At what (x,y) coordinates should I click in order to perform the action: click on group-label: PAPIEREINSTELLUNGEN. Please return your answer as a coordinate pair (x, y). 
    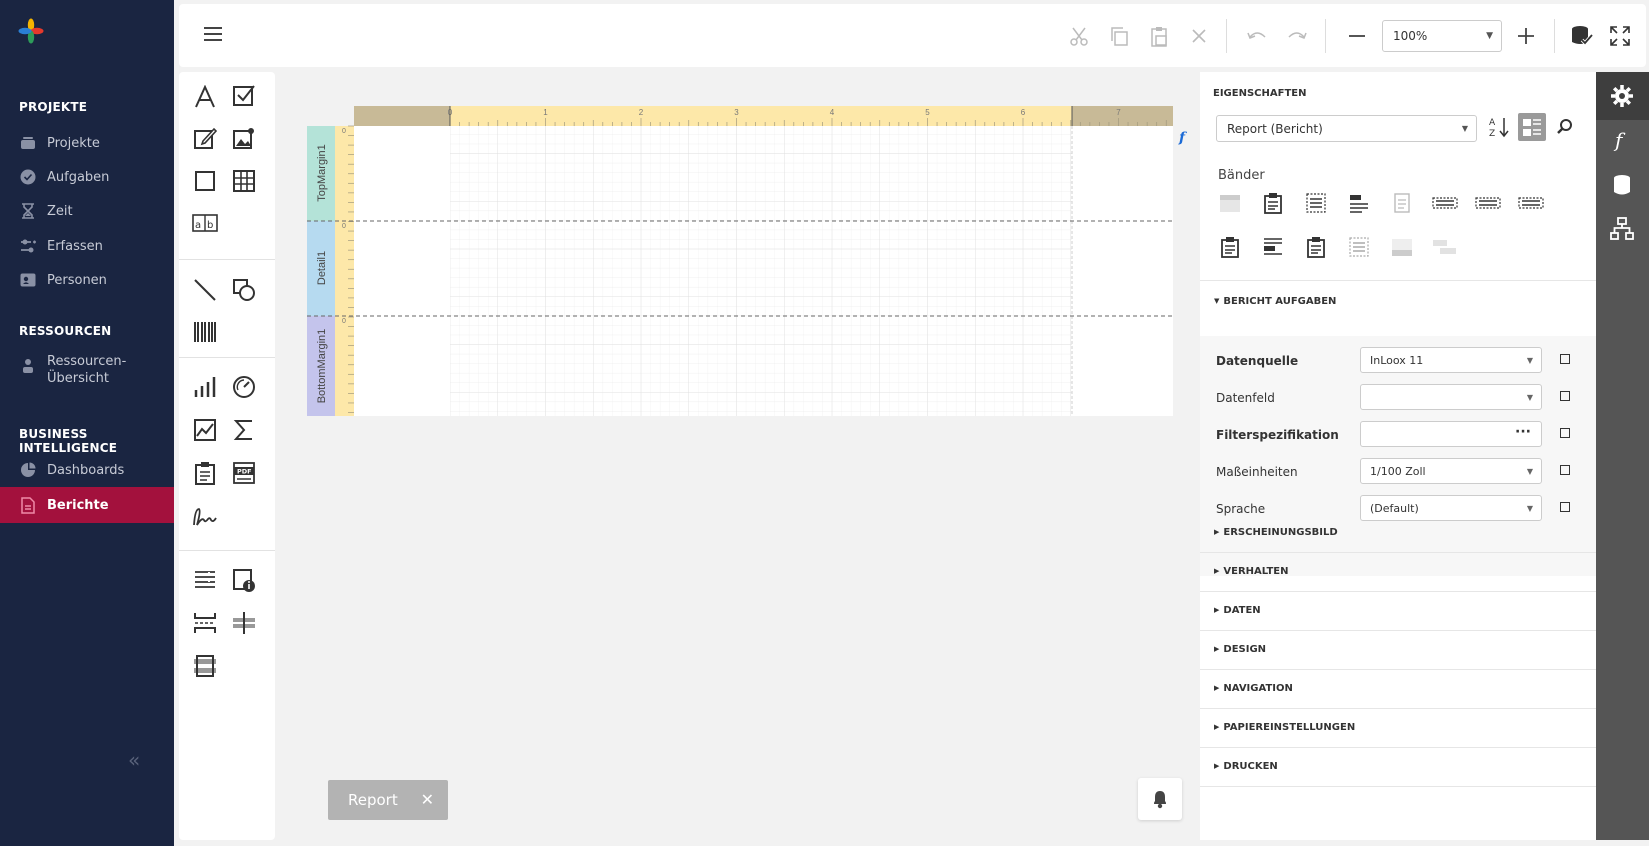
    Looking at the image, I should click on (1289, 727).